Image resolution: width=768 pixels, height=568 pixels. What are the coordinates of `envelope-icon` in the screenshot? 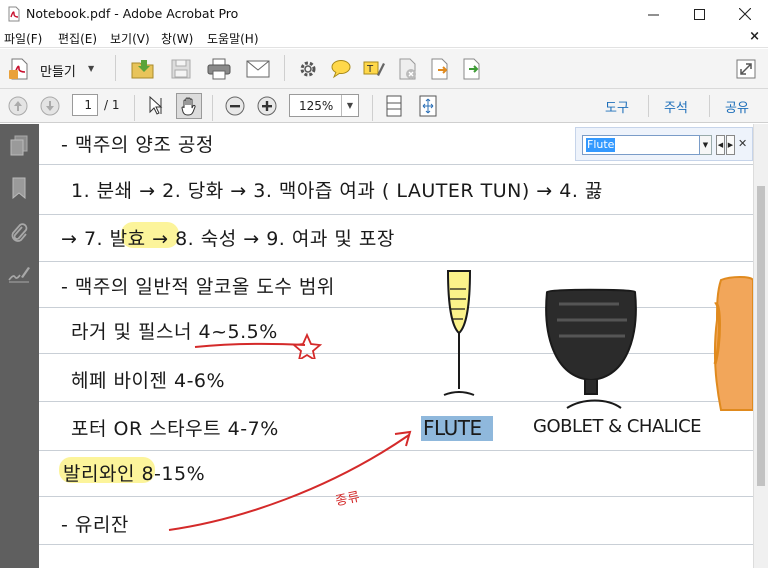 It's located at (258, 69).